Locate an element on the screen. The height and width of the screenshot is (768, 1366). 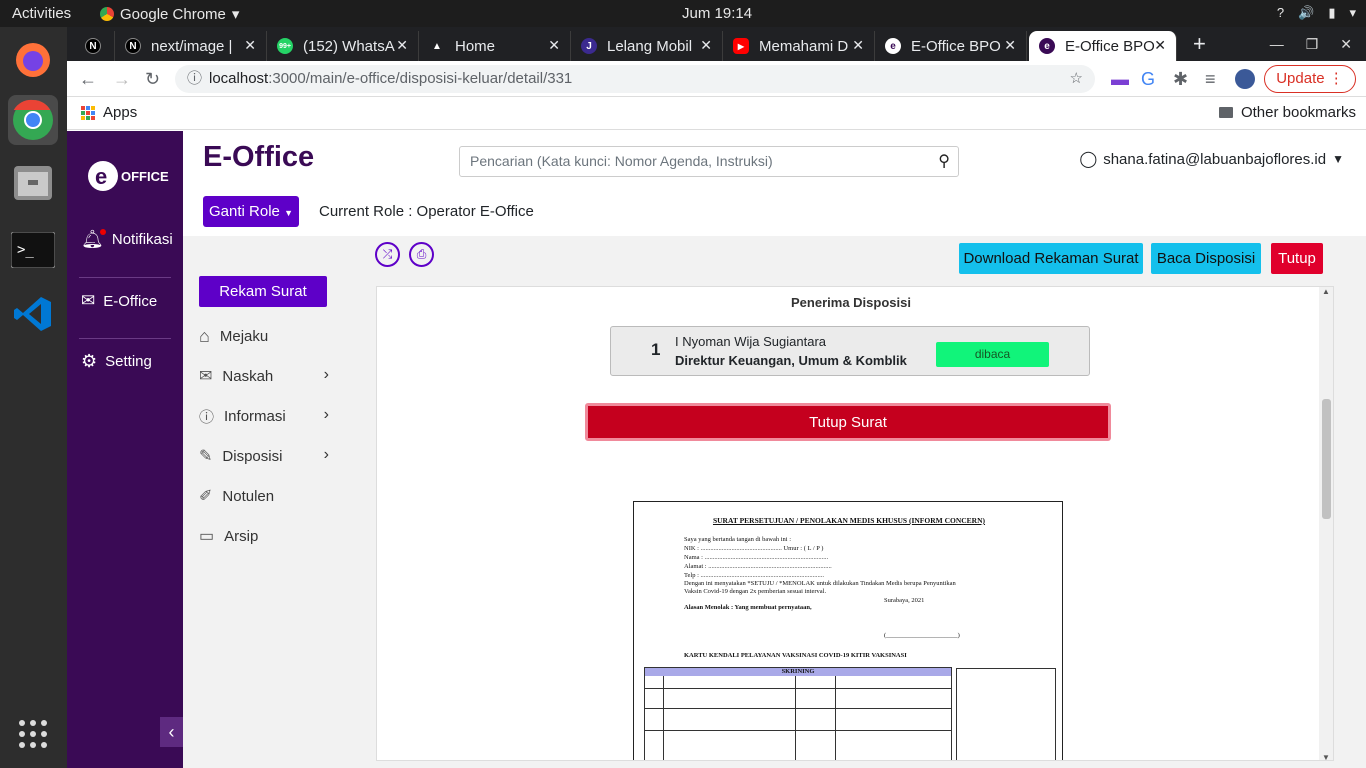
update-button: Update ⋮ is located at coordinates (1310, 79).